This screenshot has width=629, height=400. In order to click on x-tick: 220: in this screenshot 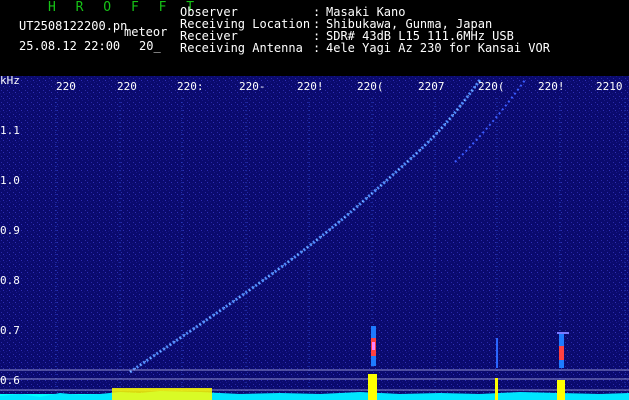, I will do `click(190, 86)`.